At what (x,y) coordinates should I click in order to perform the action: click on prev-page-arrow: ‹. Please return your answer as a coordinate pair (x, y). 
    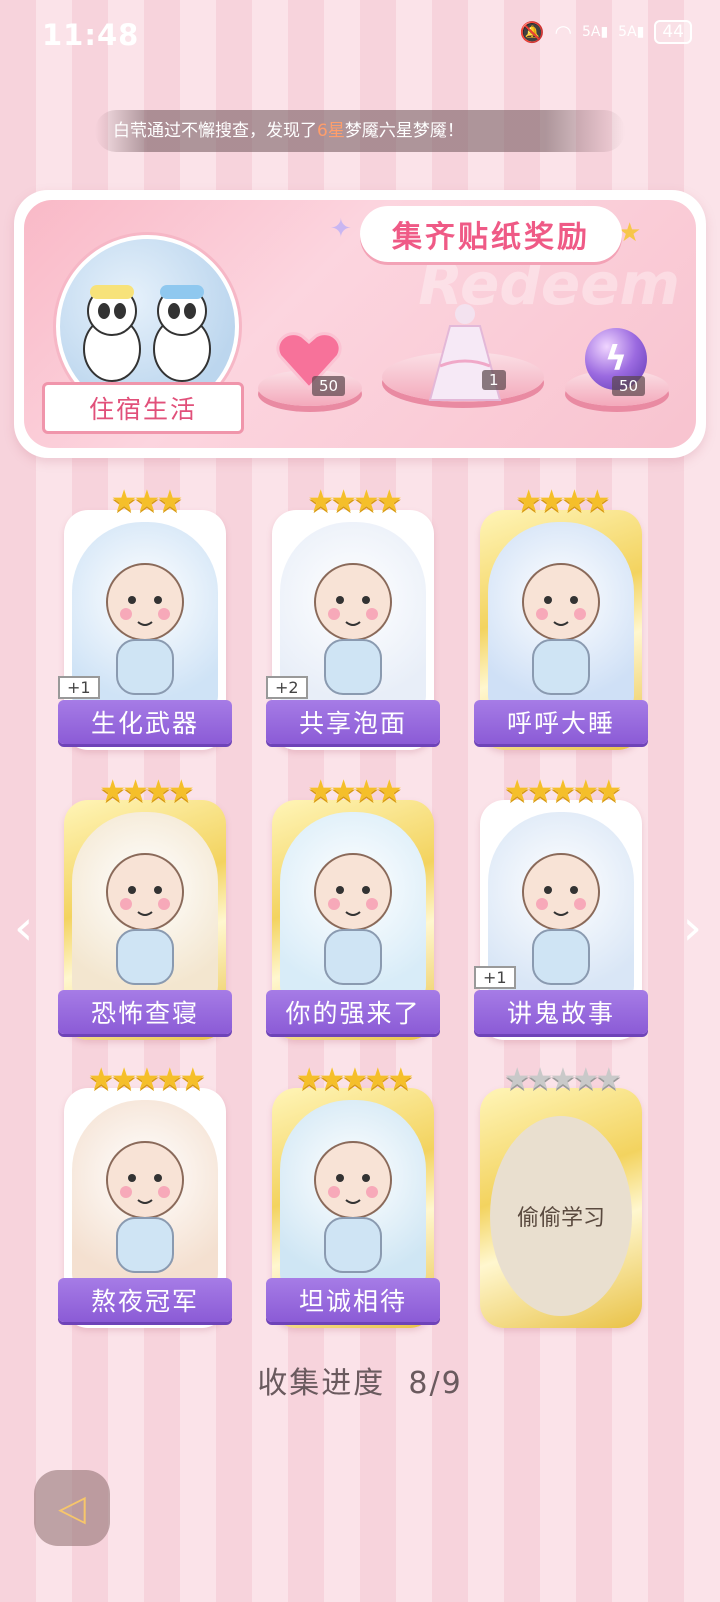
    Looking at the image, I should click on (23, 928).